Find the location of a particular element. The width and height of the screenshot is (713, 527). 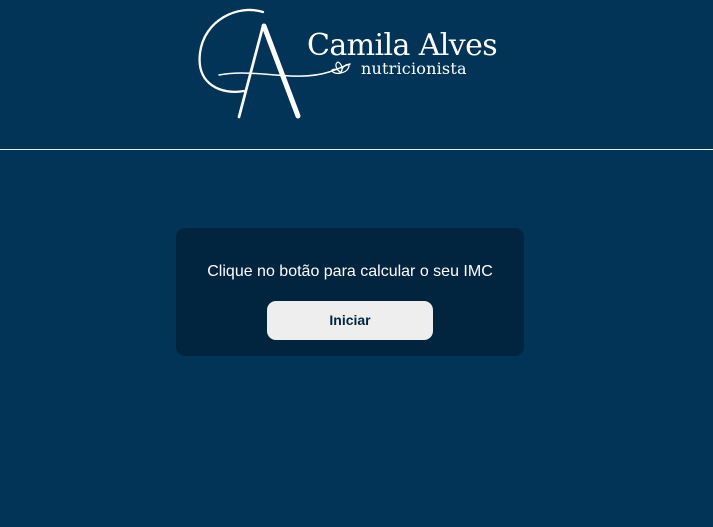

header-divider is located at coordinates (356, 149).